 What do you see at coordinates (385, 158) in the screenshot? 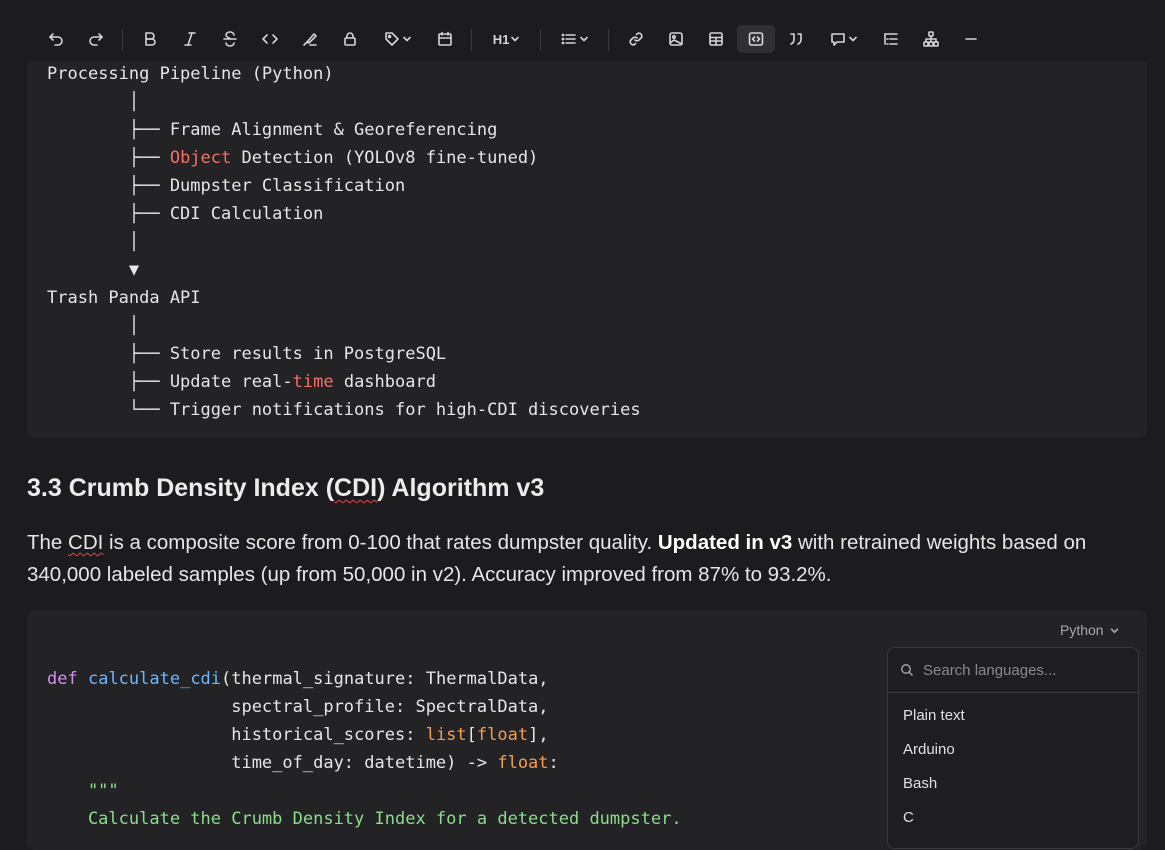
I see `code-text: Detection (YOLOv8 fine-tuned)` at bounding box center [385, 158].